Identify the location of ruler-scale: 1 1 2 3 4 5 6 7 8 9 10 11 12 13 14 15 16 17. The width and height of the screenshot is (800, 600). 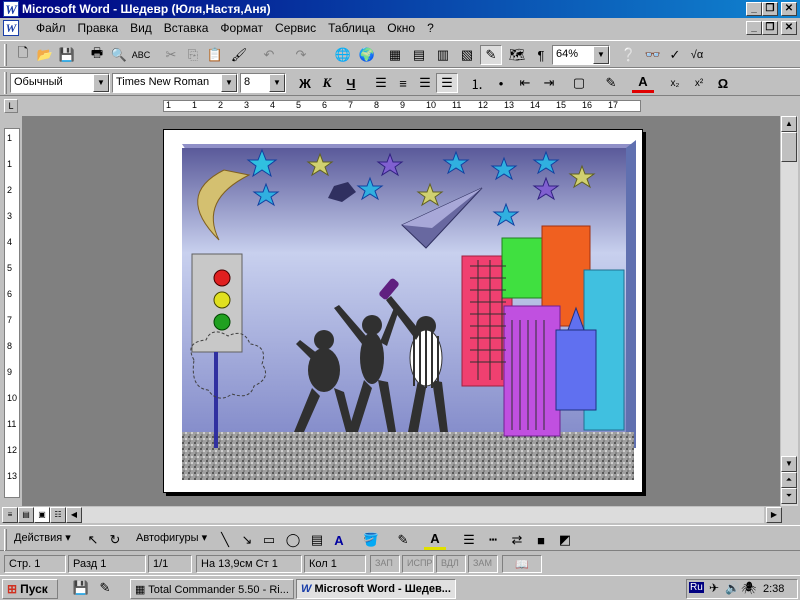
(402, 106).